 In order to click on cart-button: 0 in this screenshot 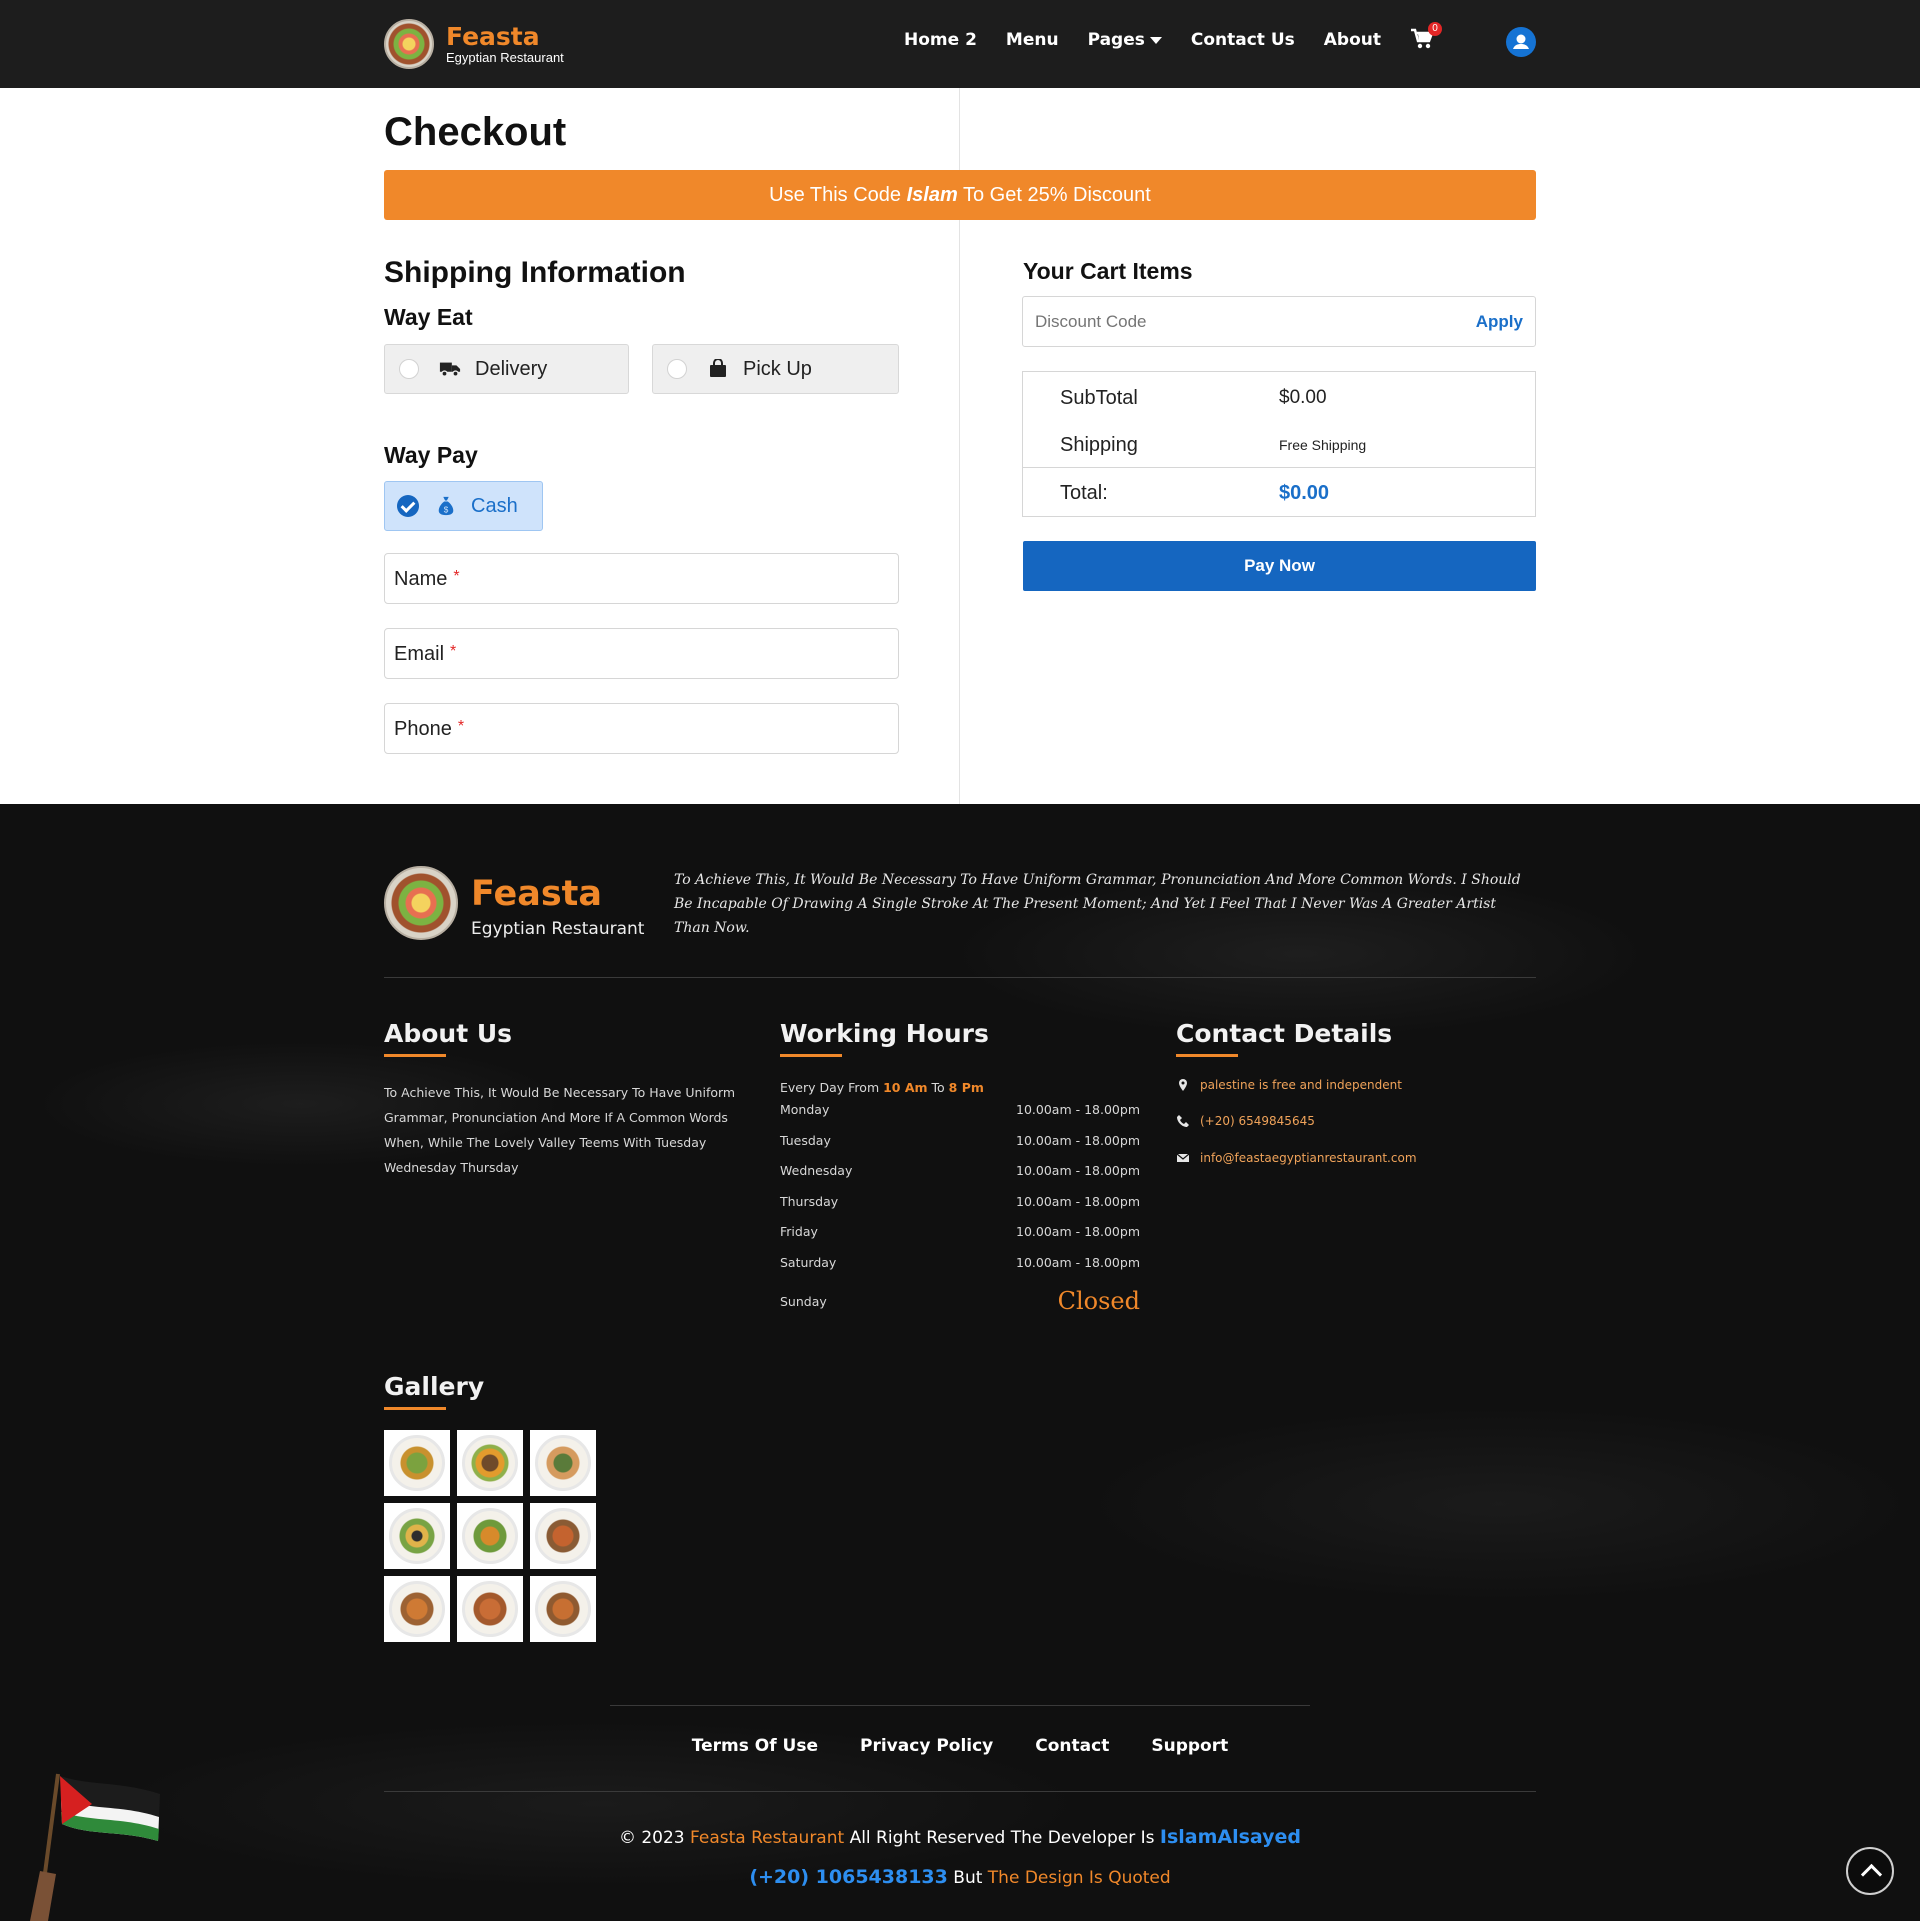, I will do `click(1426, 37)`.